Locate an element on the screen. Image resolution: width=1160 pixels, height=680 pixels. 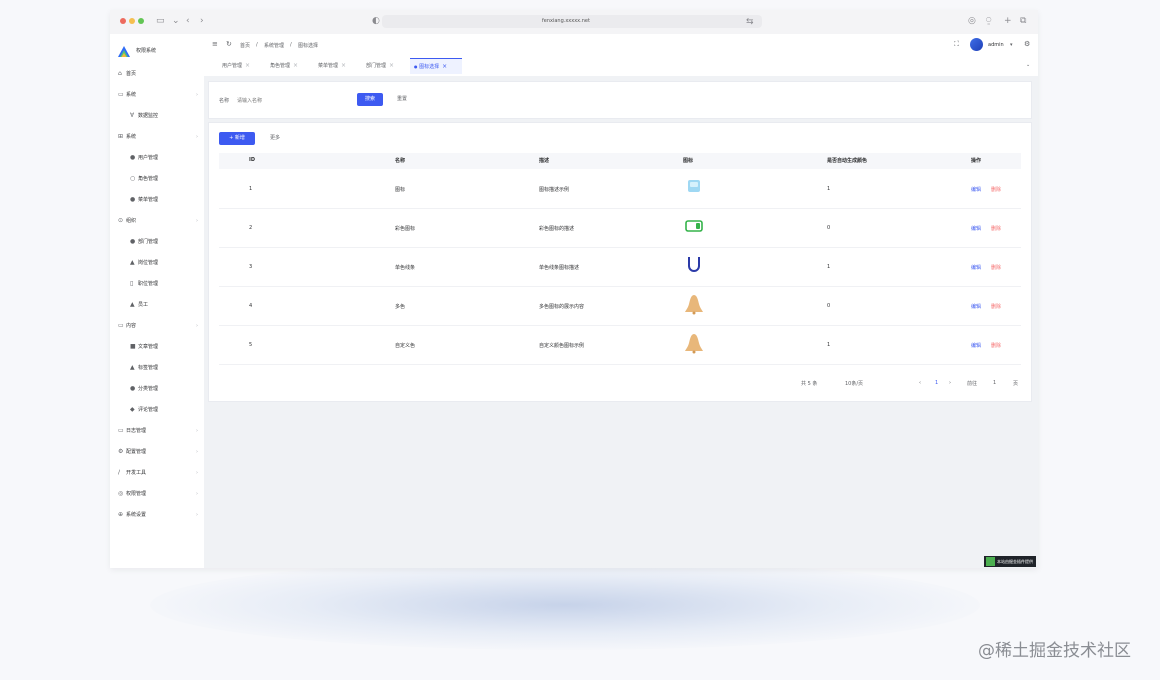
close-window-button is located at coordinates (123, 21).